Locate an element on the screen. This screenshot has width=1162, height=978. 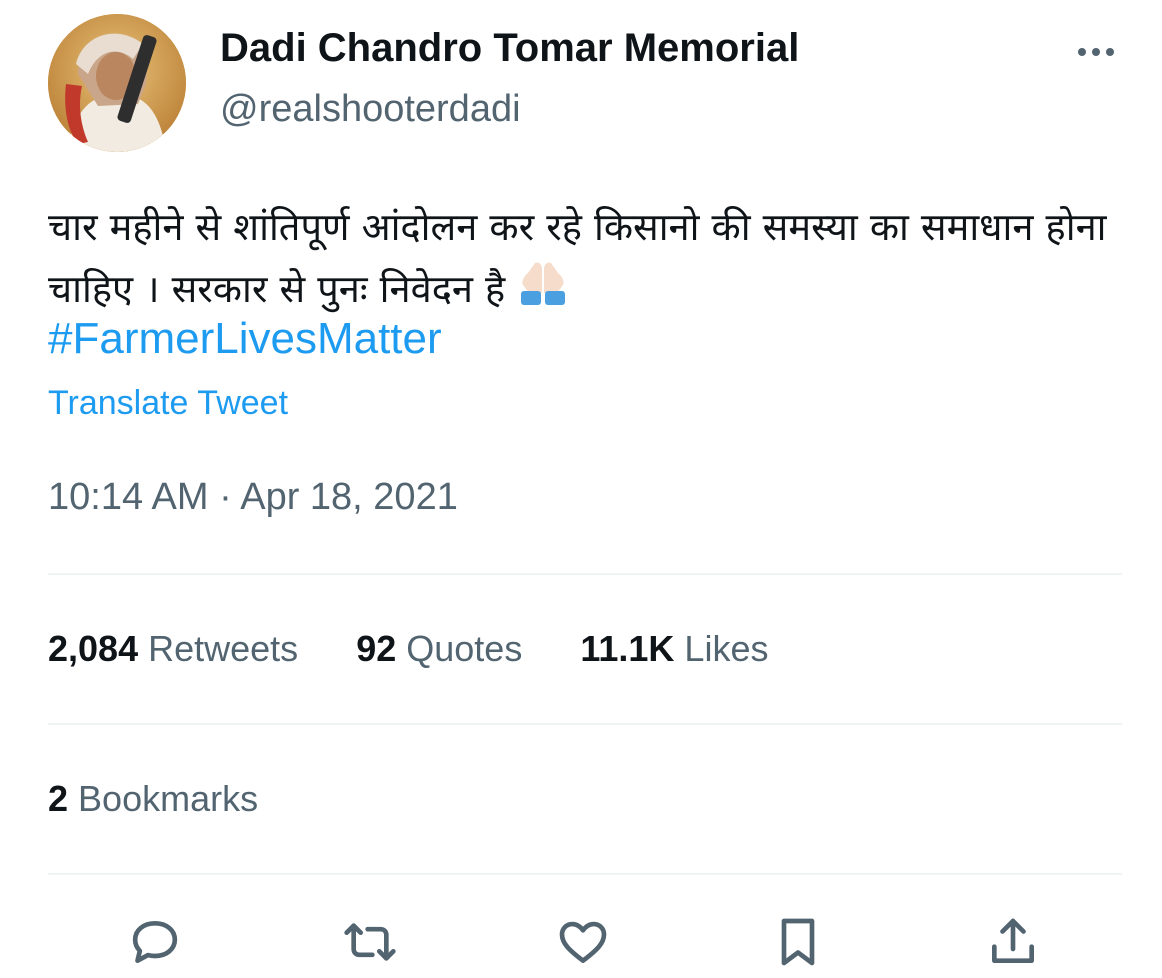
retweets-label: Retweets is located at coordinates (223, 648).